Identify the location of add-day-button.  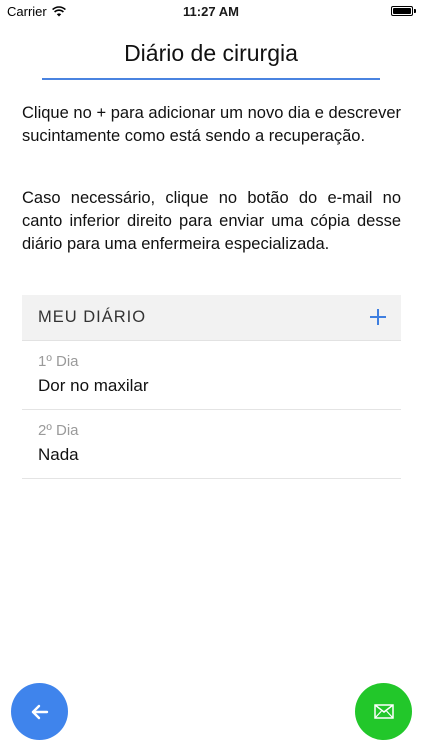
(378, 317).